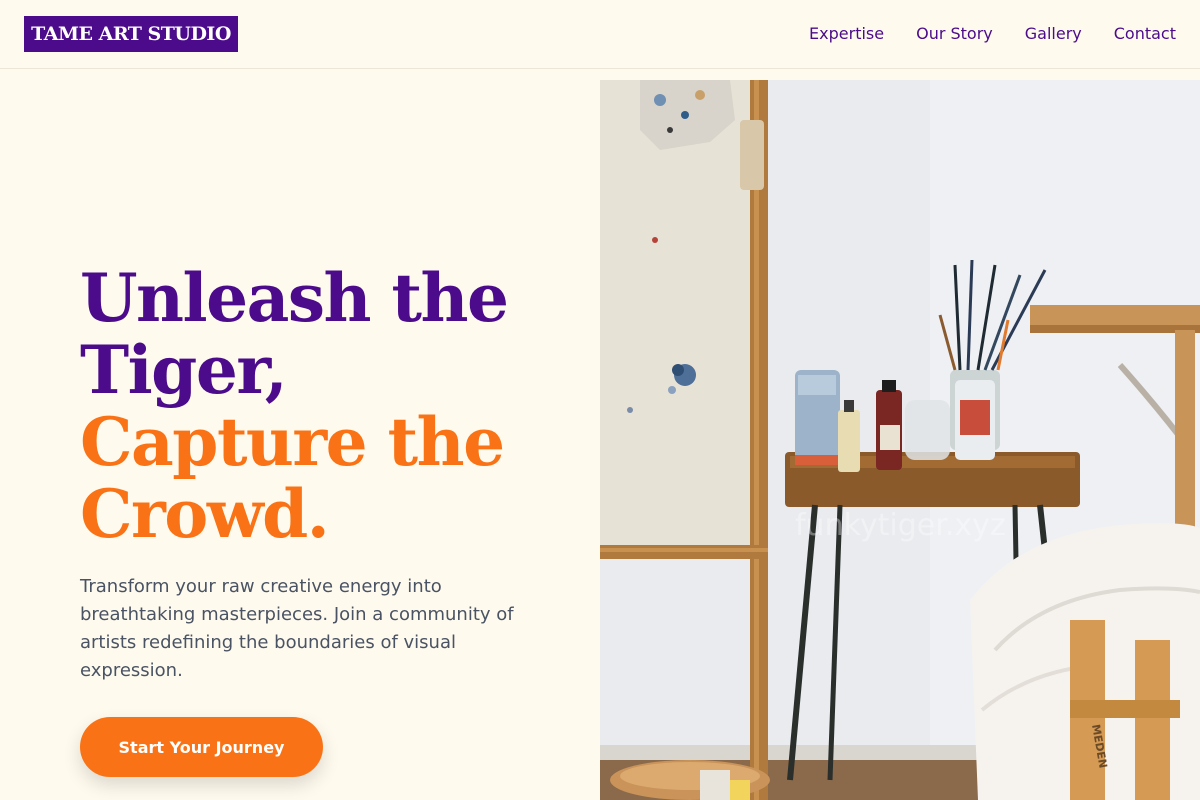 This screenshot has height=800, width=1200. What do you see at coordinates (1145, 33) in the screenshot?
I see `nav-link-contact: Contact` at bounding box center [1145, 33].